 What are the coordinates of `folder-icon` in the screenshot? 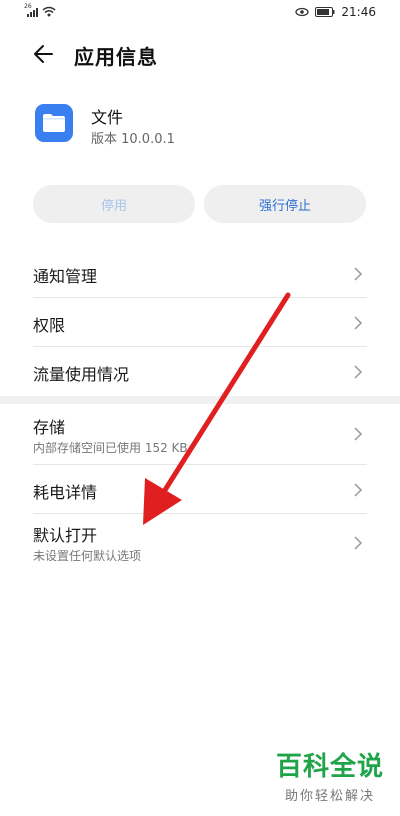 It's located at (54, 123).